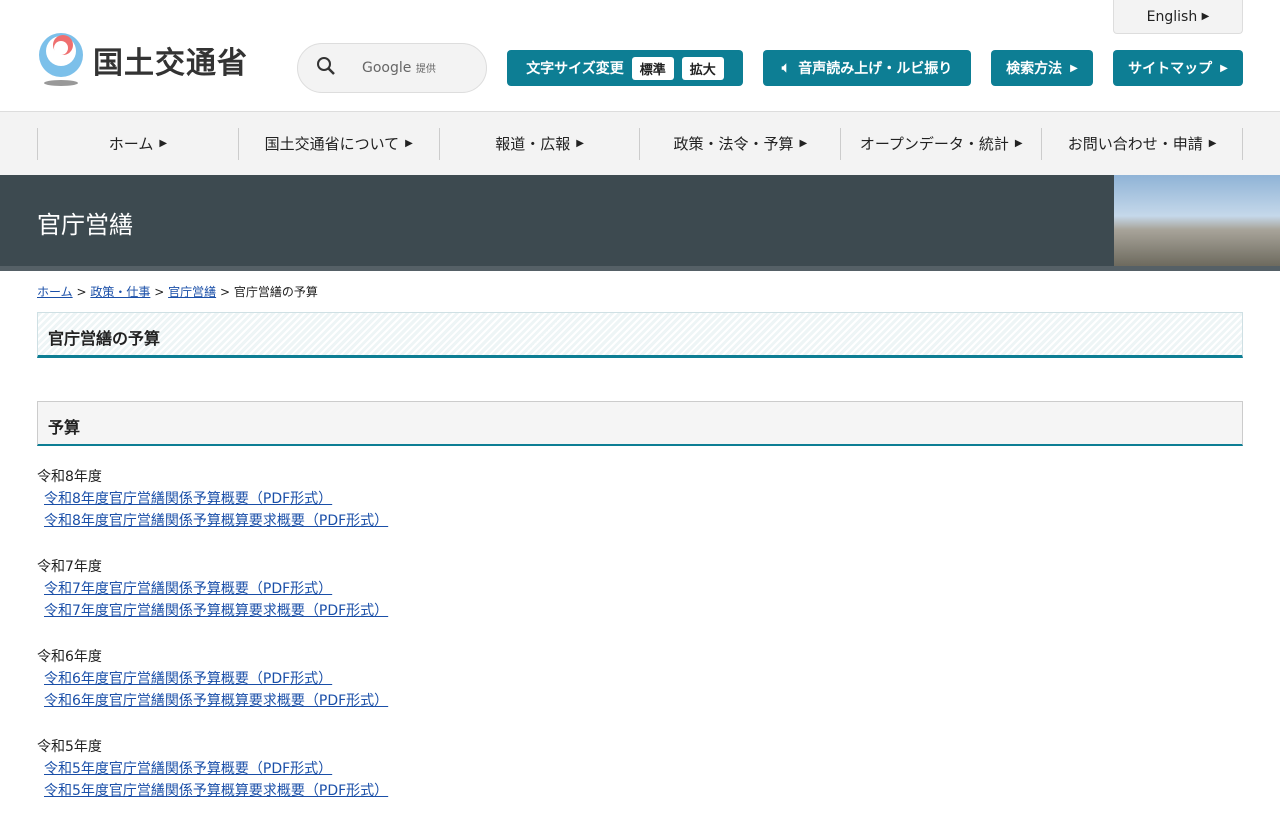 The width and height of the screenshot is (1280, 826). What do you see at coordinates (1172, 16) in the screenshot?
I see `english-label: English` at bounding box center [1172, 16].